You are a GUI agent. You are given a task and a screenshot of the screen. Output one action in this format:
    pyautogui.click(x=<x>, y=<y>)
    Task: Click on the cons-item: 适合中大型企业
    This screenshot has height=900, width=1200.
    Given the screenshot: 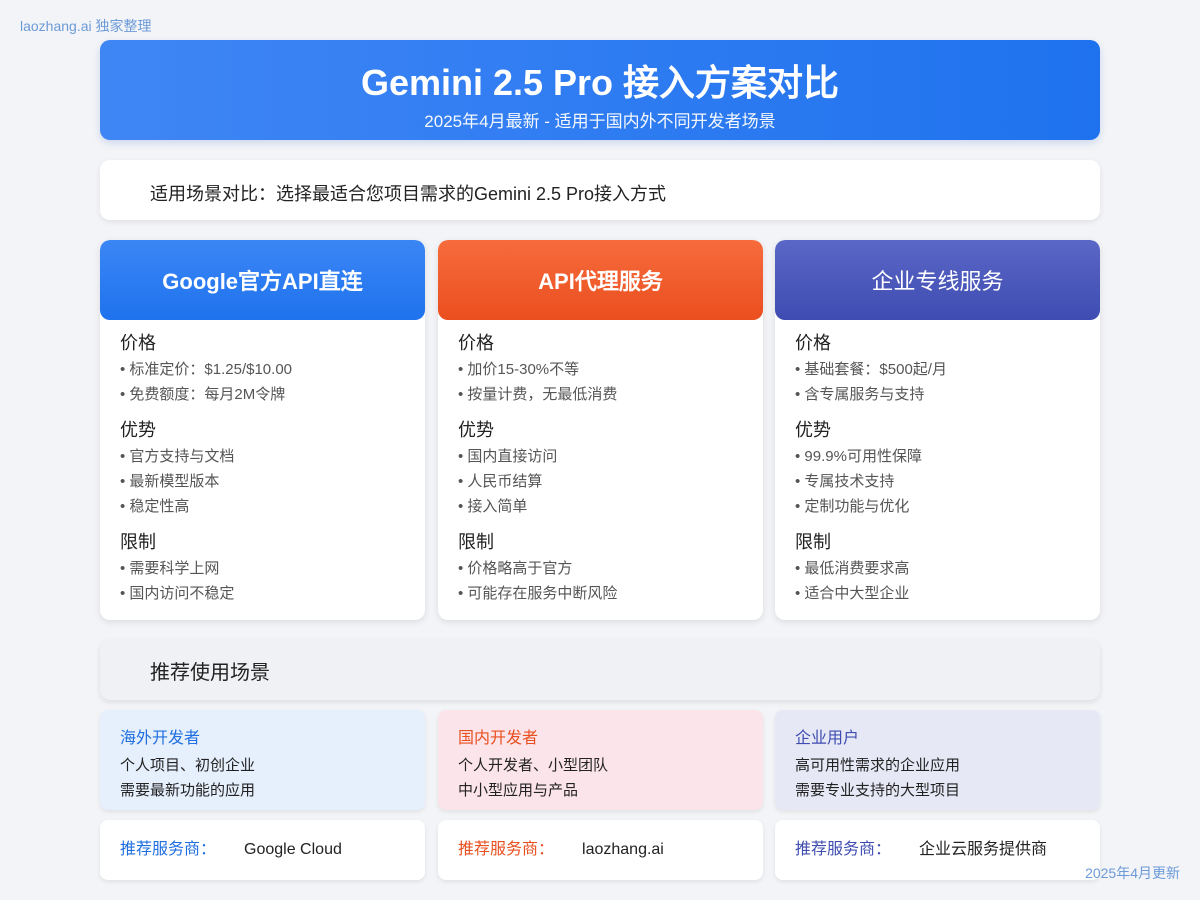 What is the action you would take?
    pyautogui.click(x=937, y=593)
    